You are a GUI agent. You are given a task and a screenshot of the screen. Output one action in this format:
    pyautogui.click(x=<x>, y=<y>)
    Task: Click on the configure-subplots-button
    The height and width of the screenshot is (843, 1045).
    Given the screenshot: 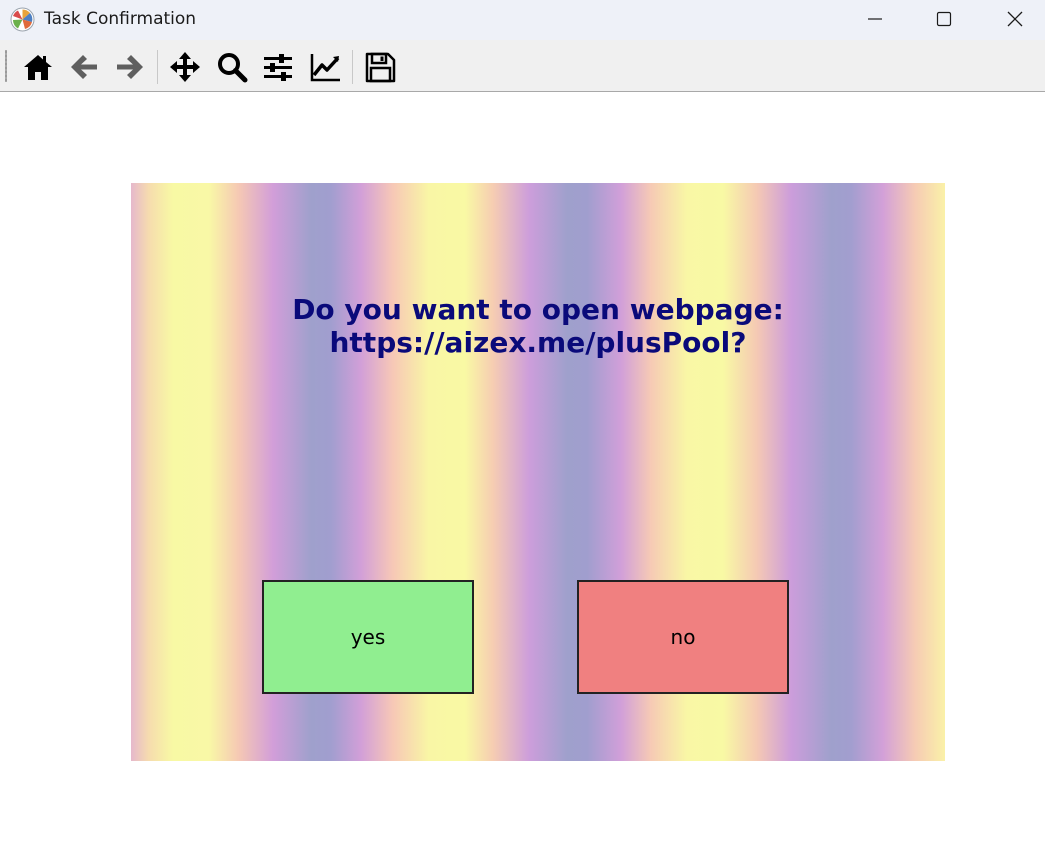 What is the action you would take?
    pyautogui.click(x=278, y=67)
    